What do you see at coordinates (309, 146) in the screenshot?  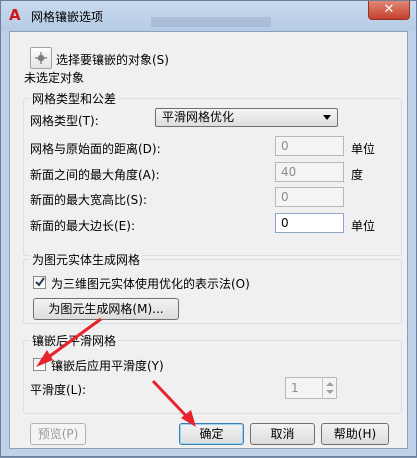 I see `distance-field: 0` at bounding box center [309, 146].